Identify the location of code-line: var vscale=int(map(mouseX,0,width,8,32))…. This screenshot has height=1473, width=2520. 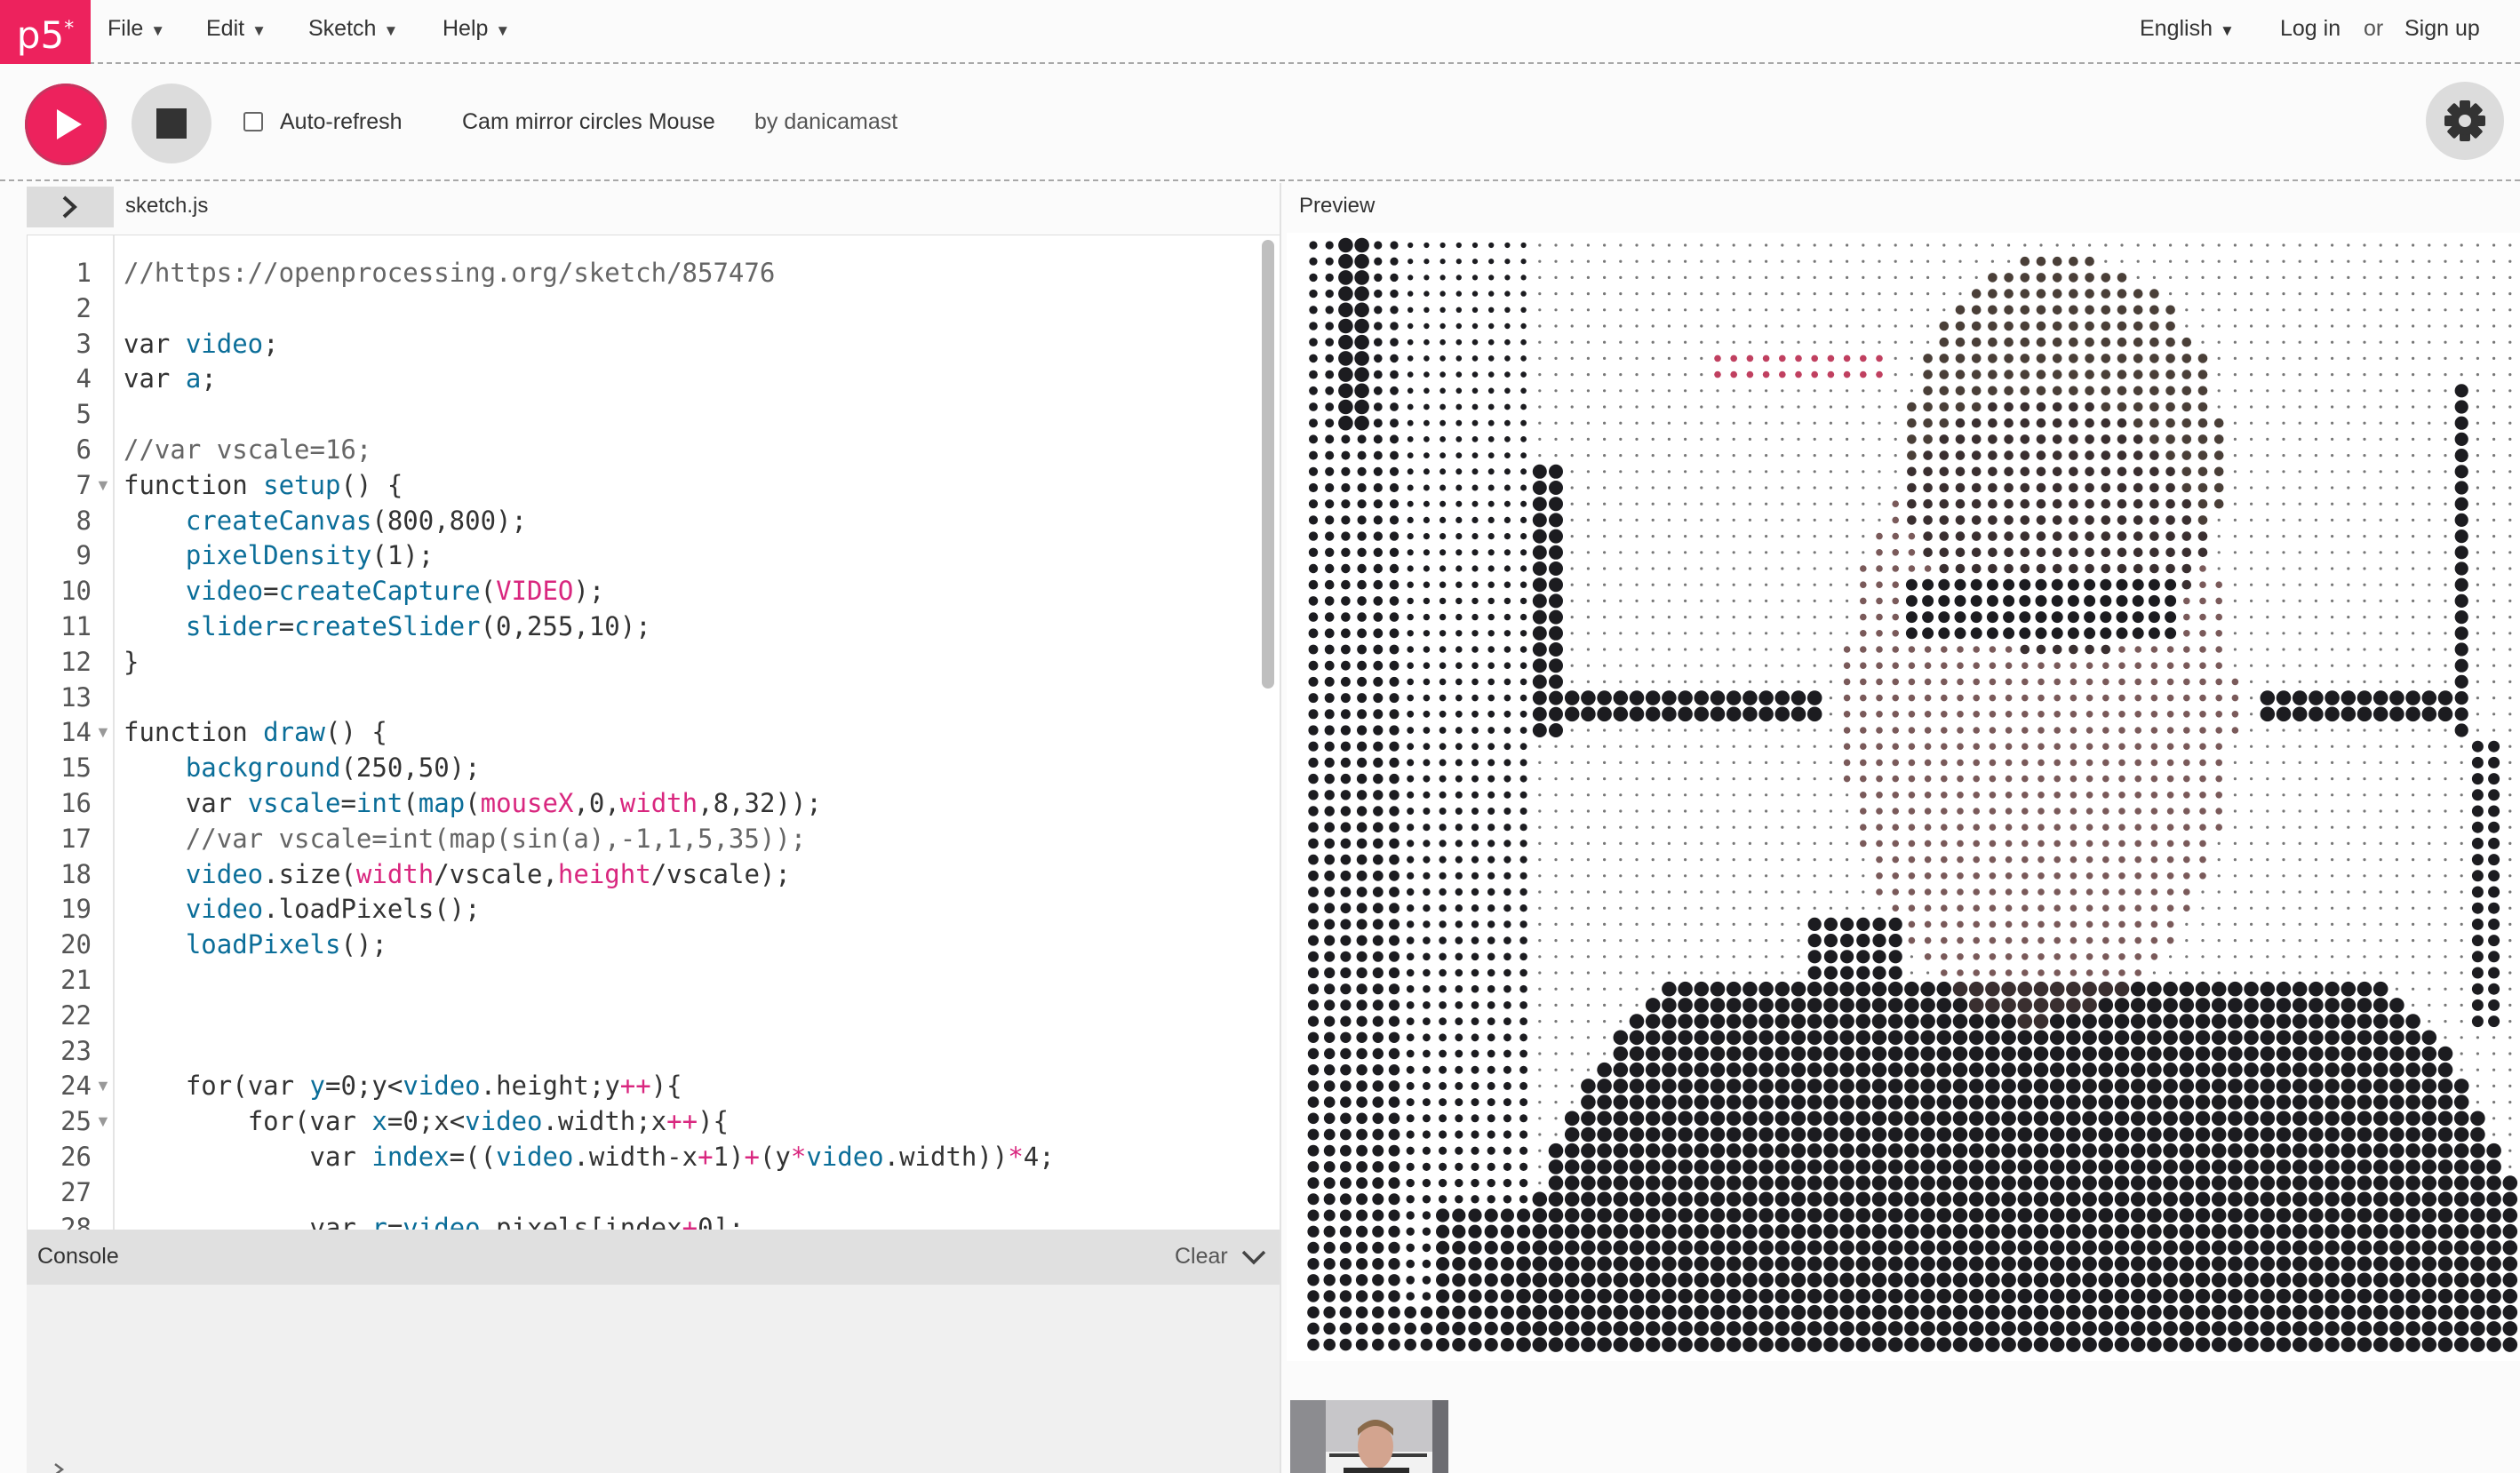
(473, 803).